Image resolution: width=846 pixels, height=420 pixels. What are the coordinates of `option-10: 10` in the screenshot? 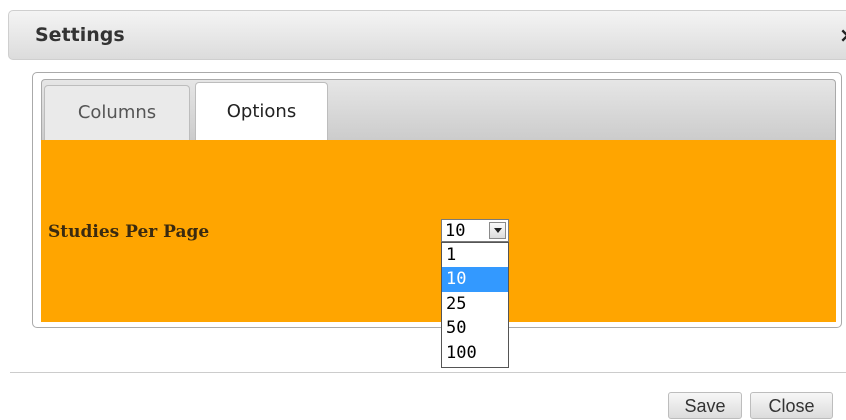 It's located at (475, 279).